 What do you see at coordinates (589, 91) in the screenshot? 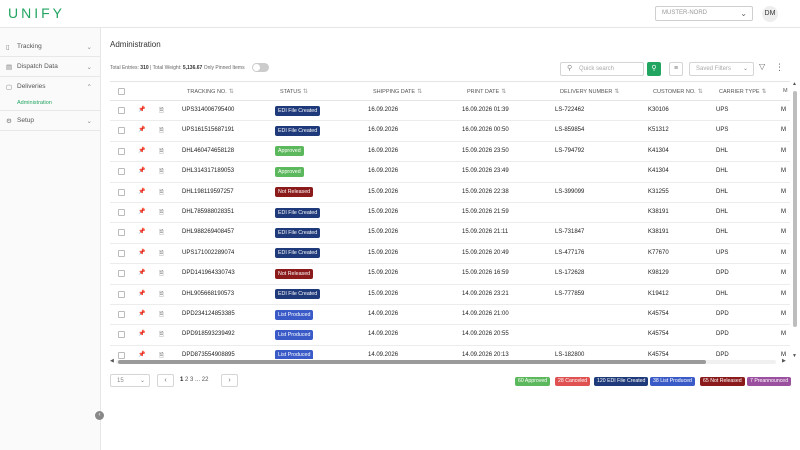
I see `column-header-delivery-number: Delivery Number ⇅` at bounding box center [589, 91].